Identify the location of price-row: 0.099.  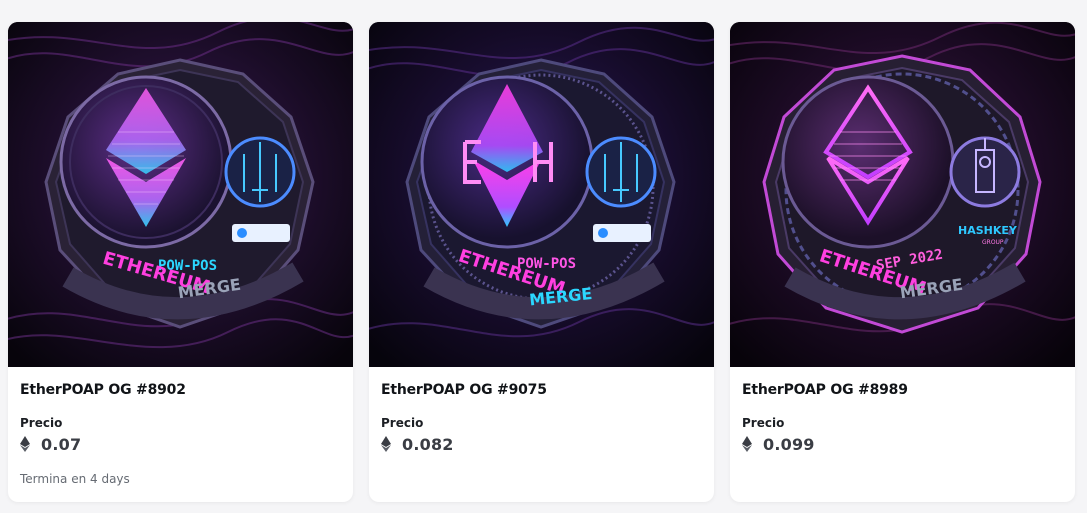
(902, 444).